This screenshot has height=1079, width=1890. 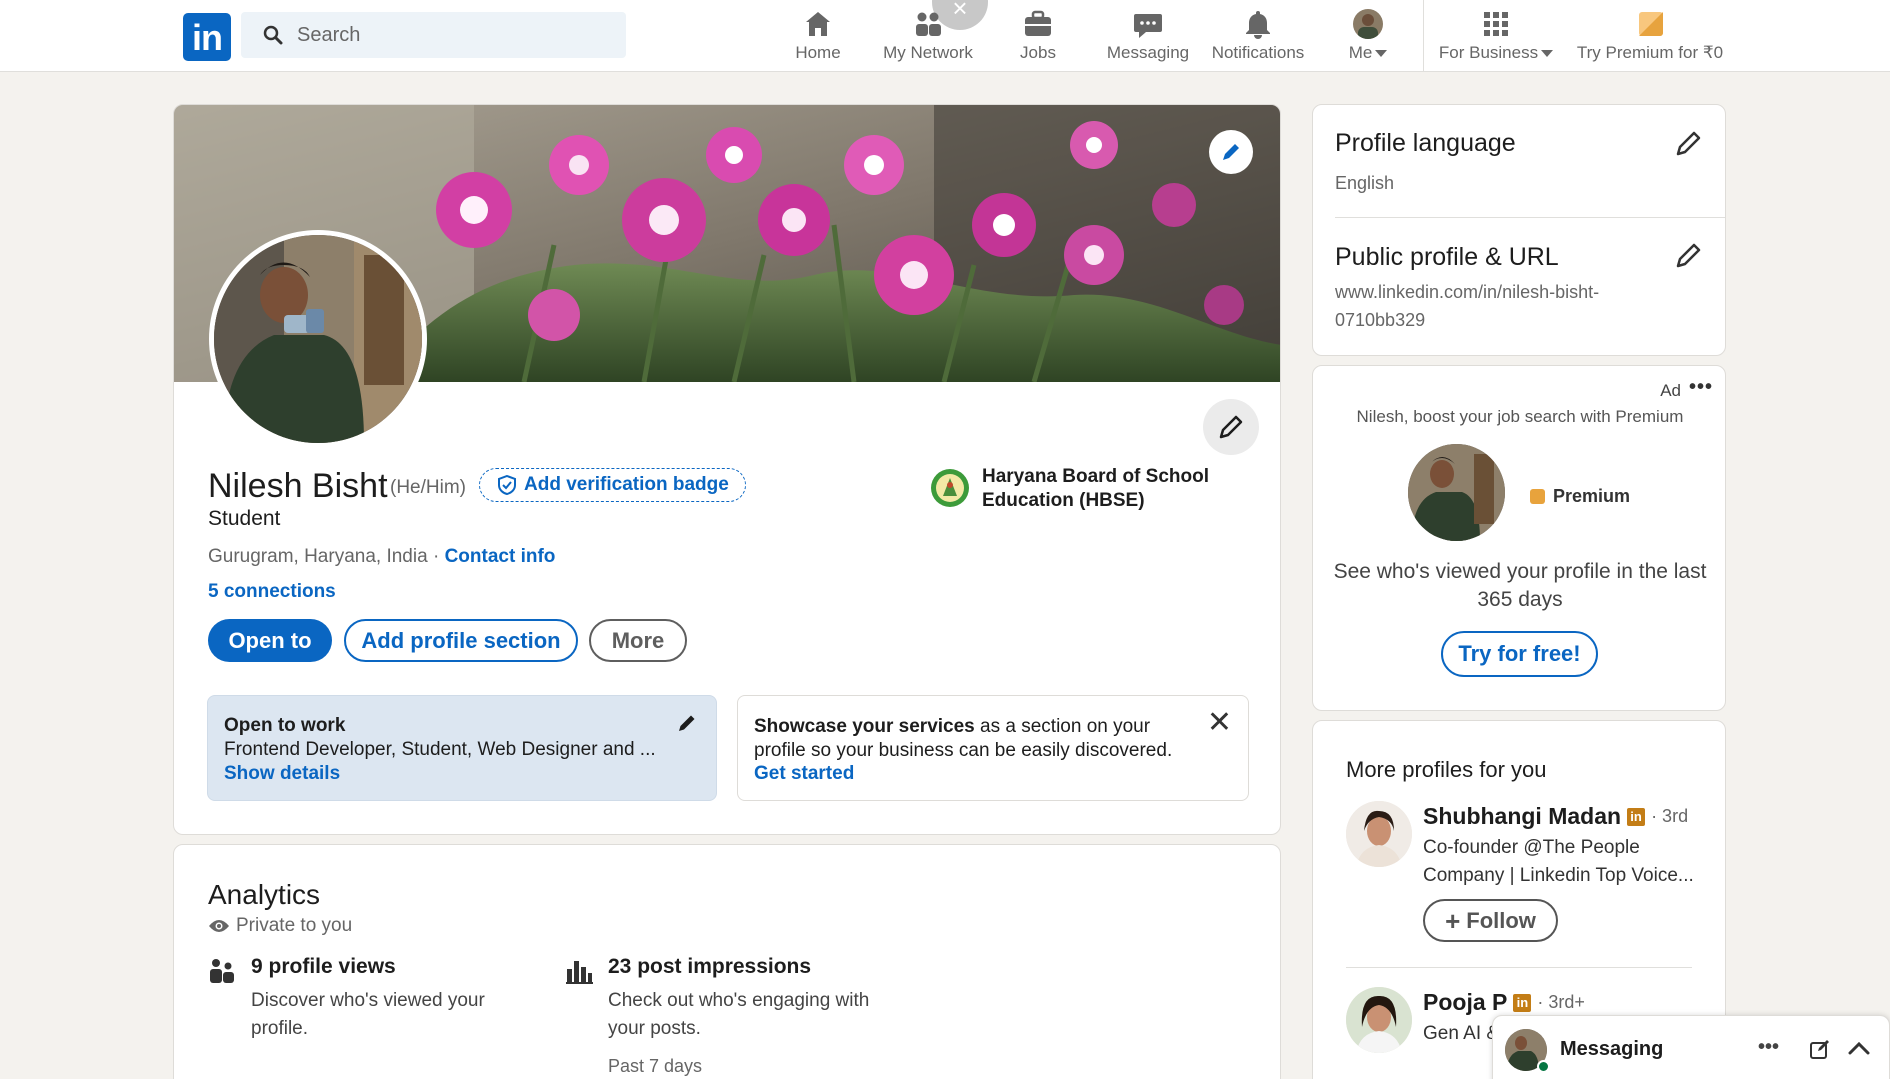 What do you see at coordinates (507, 485) in the screenshot?
I see `shield-check-icon` at bounding box center [507, 485].